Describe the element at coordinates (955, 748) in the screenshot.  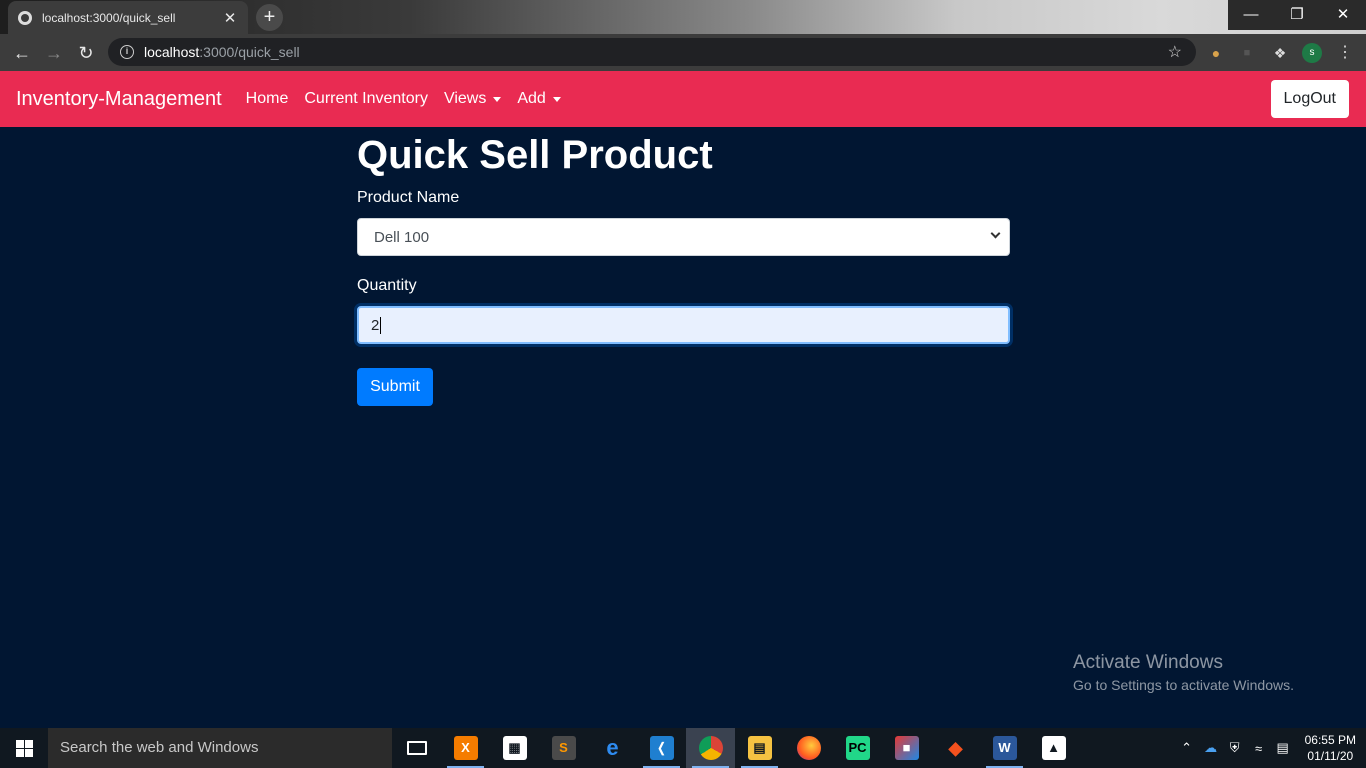
I see `git-icon: ◆` at that location.